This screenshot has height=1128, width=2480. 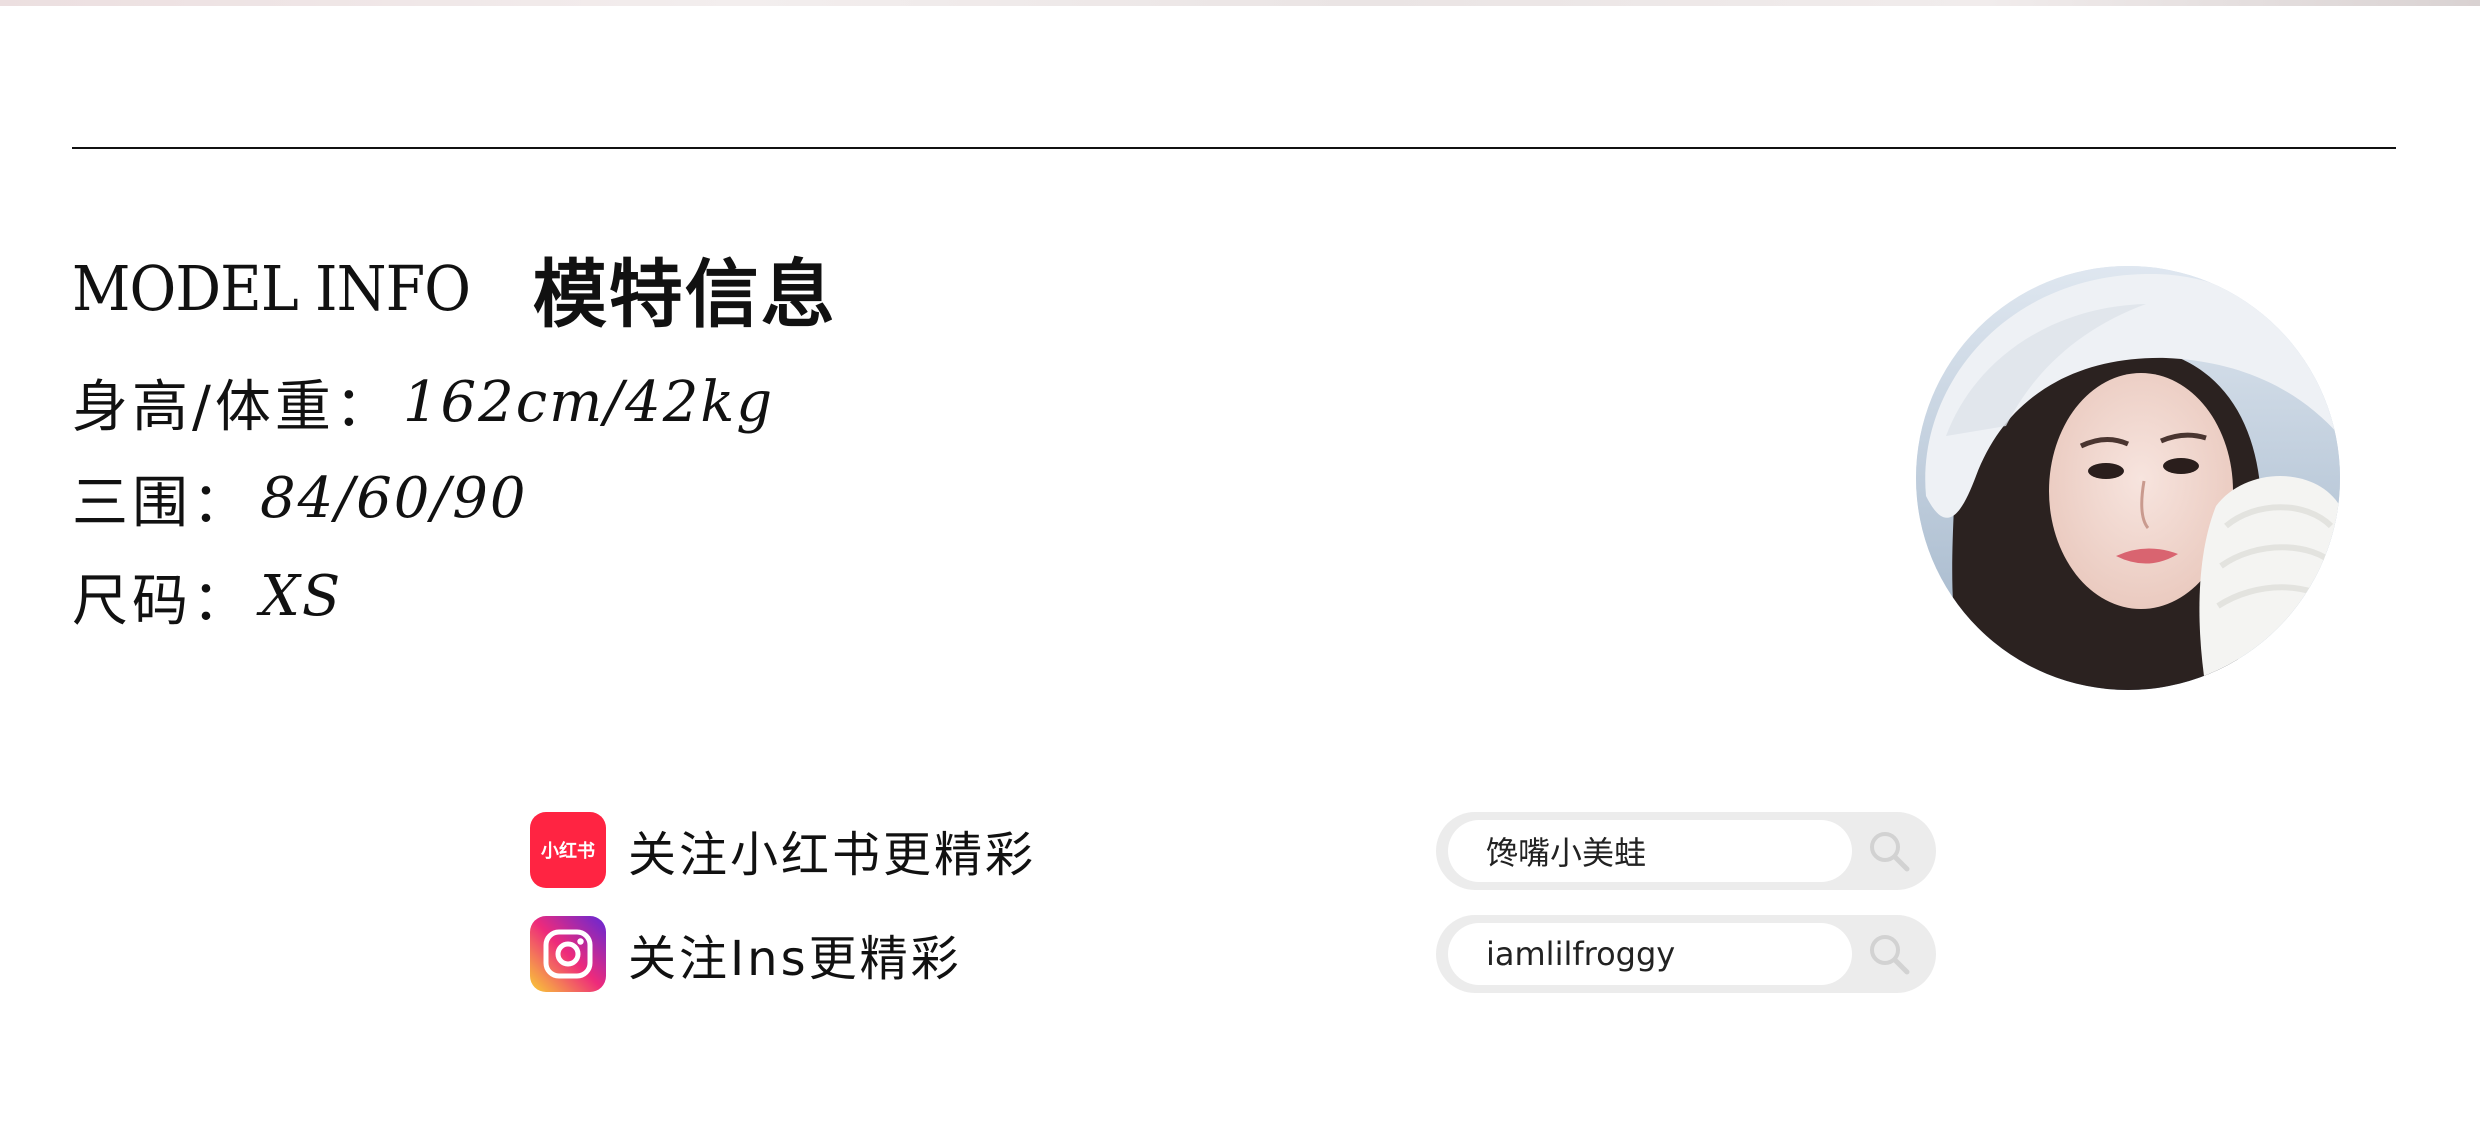 What do you see at coordinates (1650, 851) in the screenshot?
I see `xiaohongshu-search-field: 馋嘴小美蛙` at bounding box center [1650, 851].